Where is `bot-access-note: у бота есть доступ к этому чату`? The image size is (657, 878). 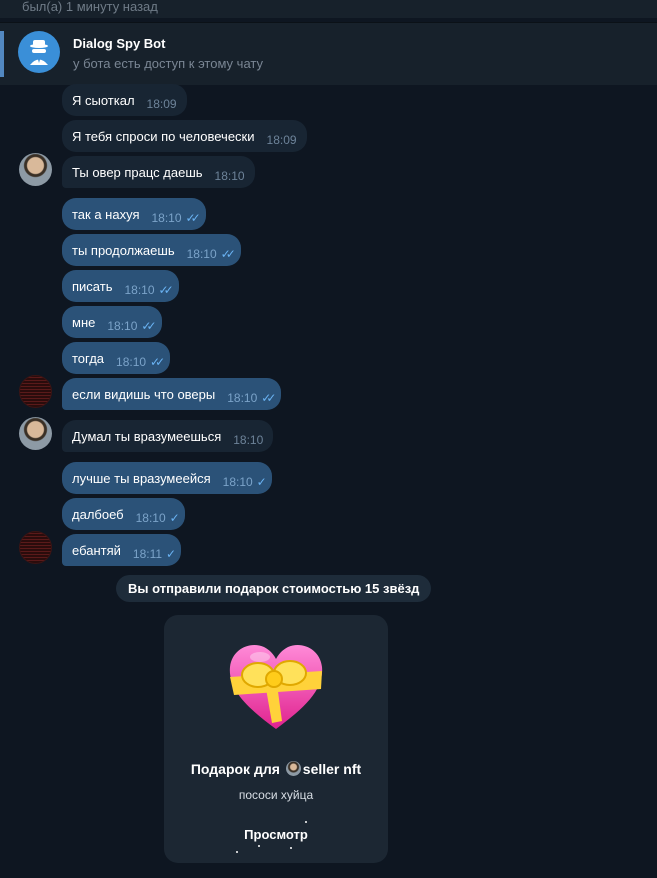
bot-access-note: у бота есть доступ к этому чату is located at coordinates (168, 63).